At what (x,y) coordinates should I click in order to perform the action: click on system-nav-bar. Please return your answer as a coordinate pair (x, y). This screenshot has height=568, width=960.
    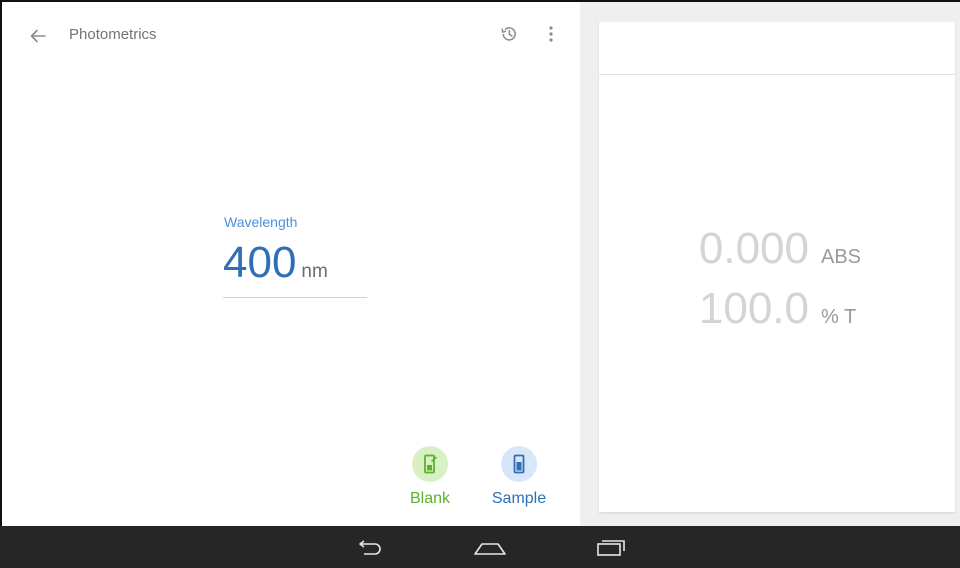
    Looking at the image, I should click on (480, 547).